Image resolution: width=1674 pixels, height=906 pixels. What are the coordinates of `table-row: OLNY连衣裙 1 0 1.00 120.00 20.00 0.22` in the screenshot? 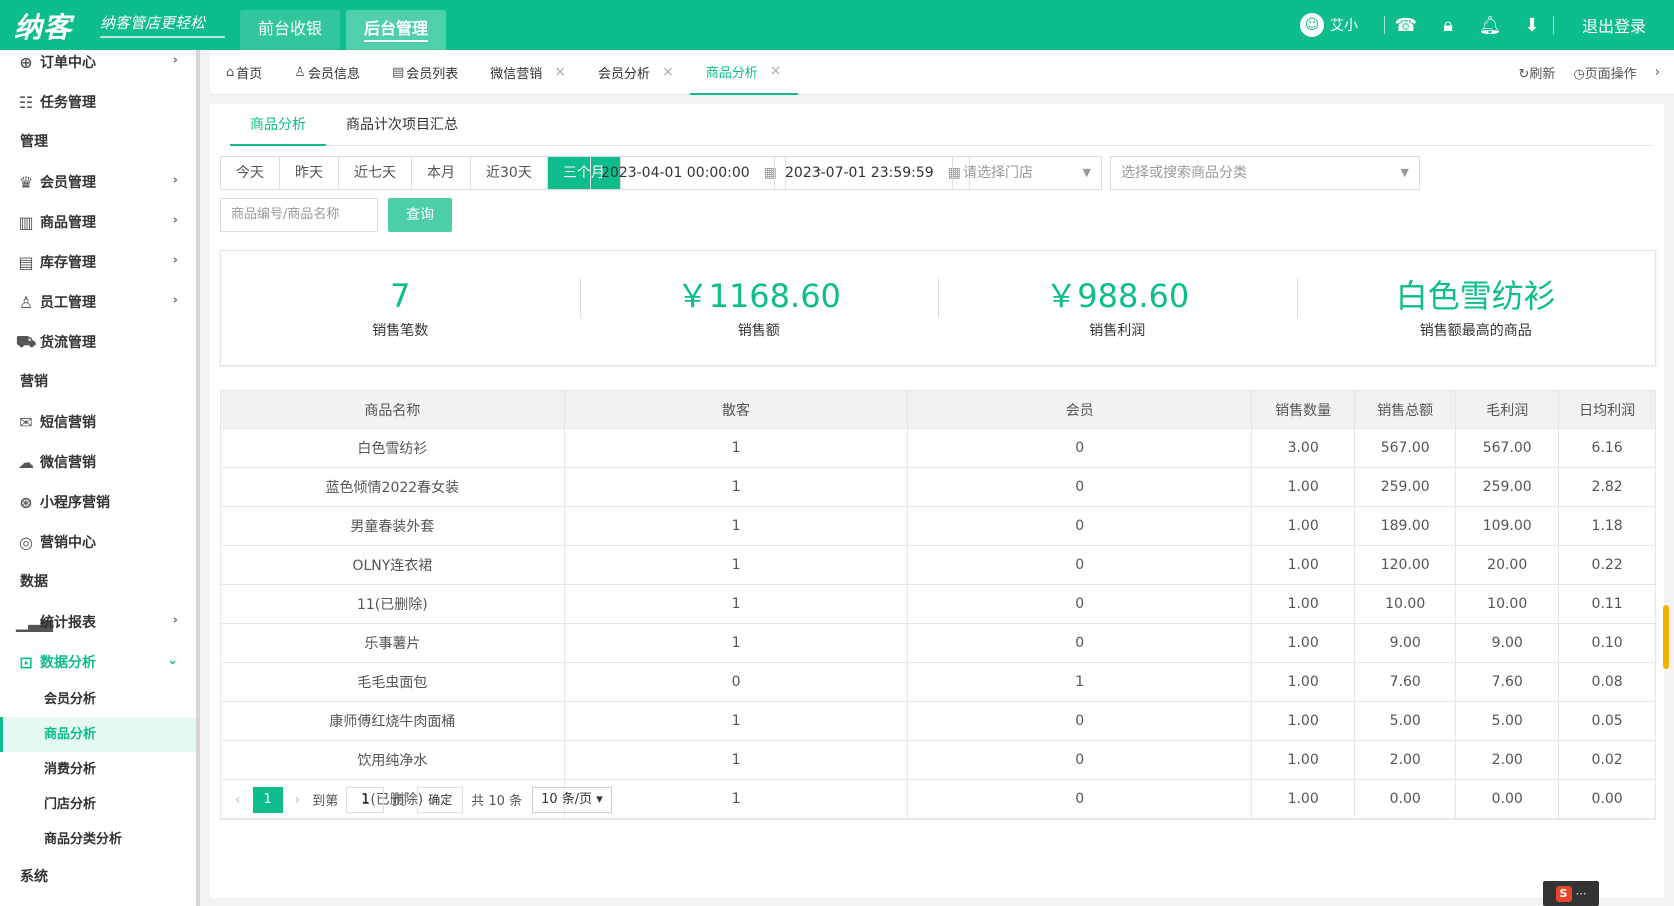 It's located at (938, 565).